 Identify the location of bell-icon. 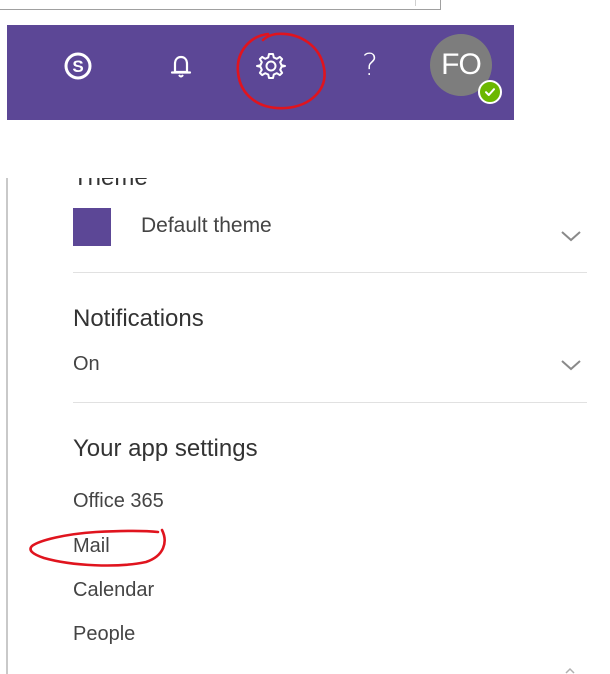
(181, 66).